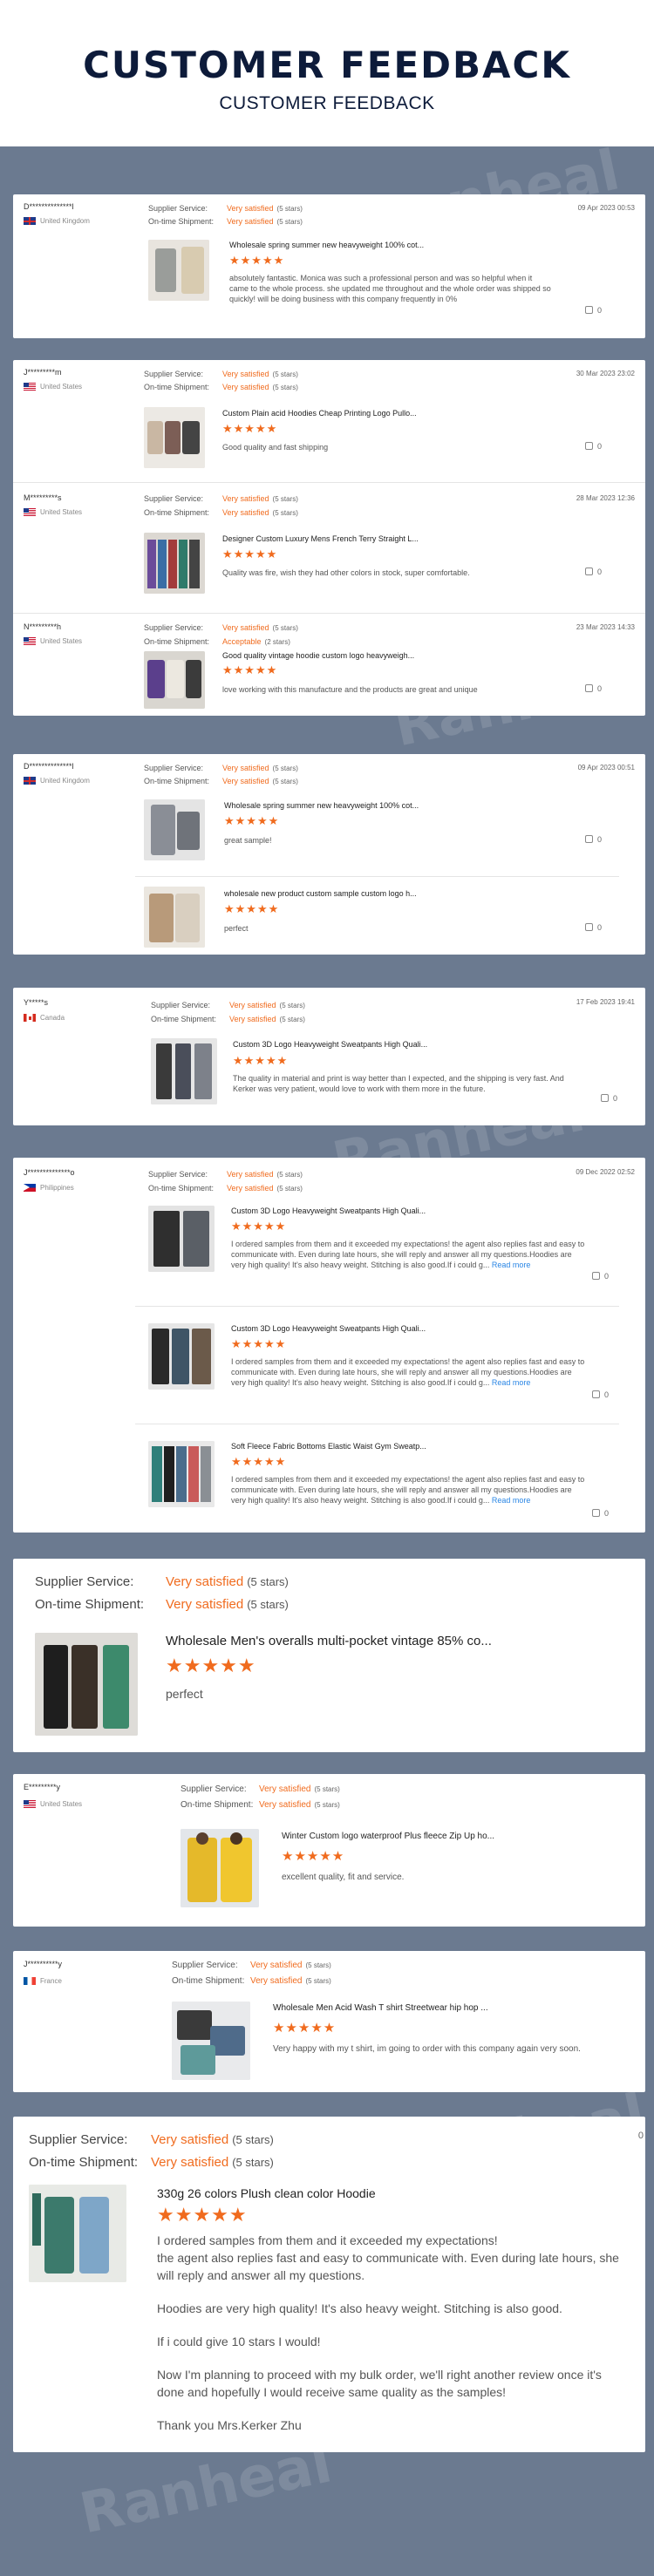  Describe the element at coordinates (327, 65) in the screenshot. I see `page-title: CUSTOMER FEEDBACK` at that location.